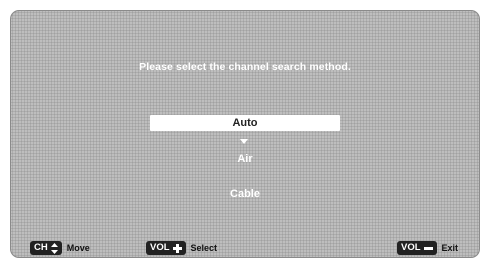 The width and height of the screenshot is (492, 265). I want to click on up-down-arrows-icon, so click(54, 248).